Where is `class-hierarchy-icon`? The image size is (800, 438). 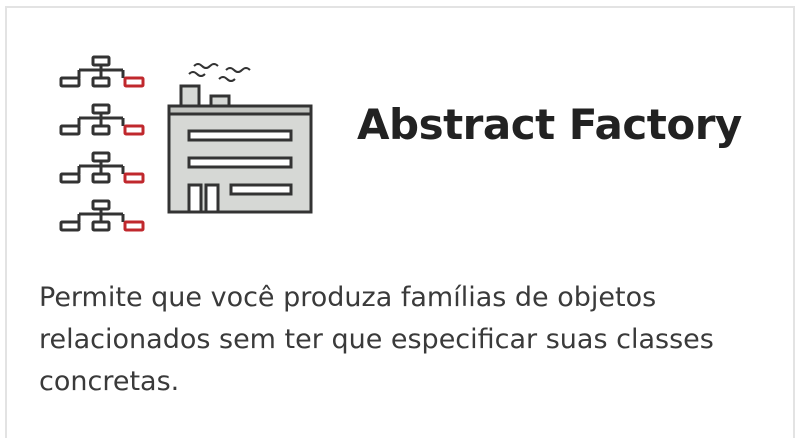
class-hierarchy-icon is located at coordinates (102, 143).